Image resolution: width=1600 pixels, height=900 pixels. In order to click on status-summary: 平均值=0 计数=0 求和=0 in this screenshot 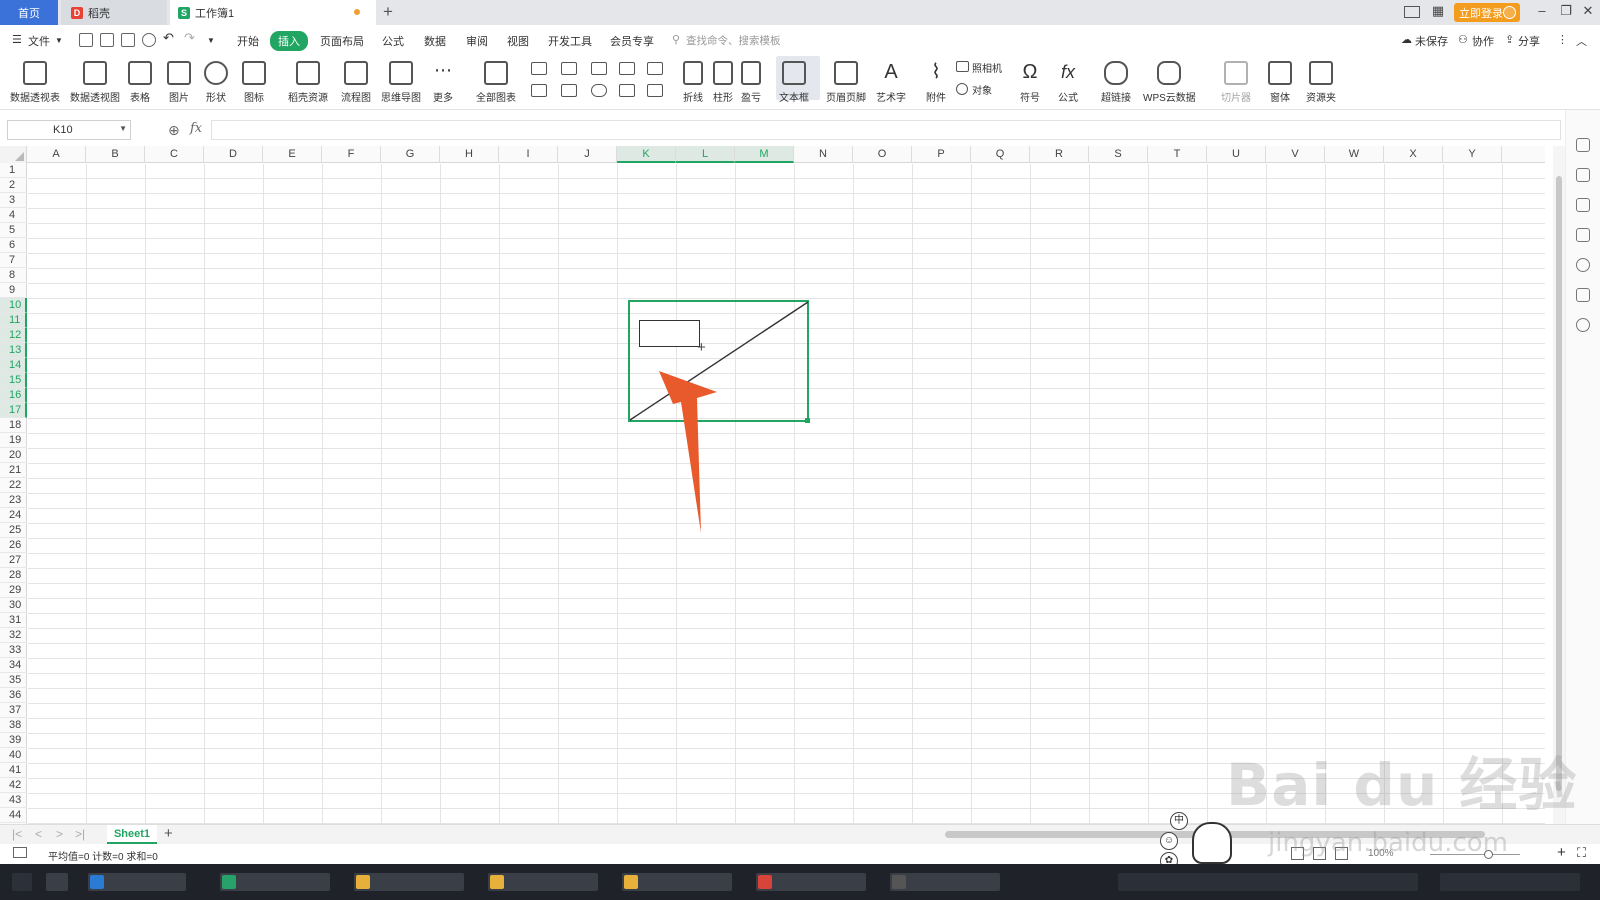, I will do `click(103, 857)`.